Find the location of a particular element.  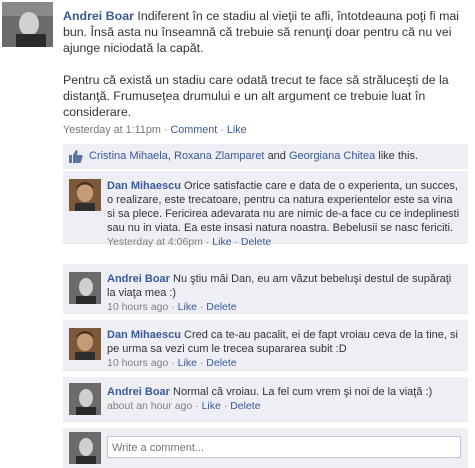

post-meta: Yesterday at 1:11pm · Comment · Like is located at coordinates (269, 130).